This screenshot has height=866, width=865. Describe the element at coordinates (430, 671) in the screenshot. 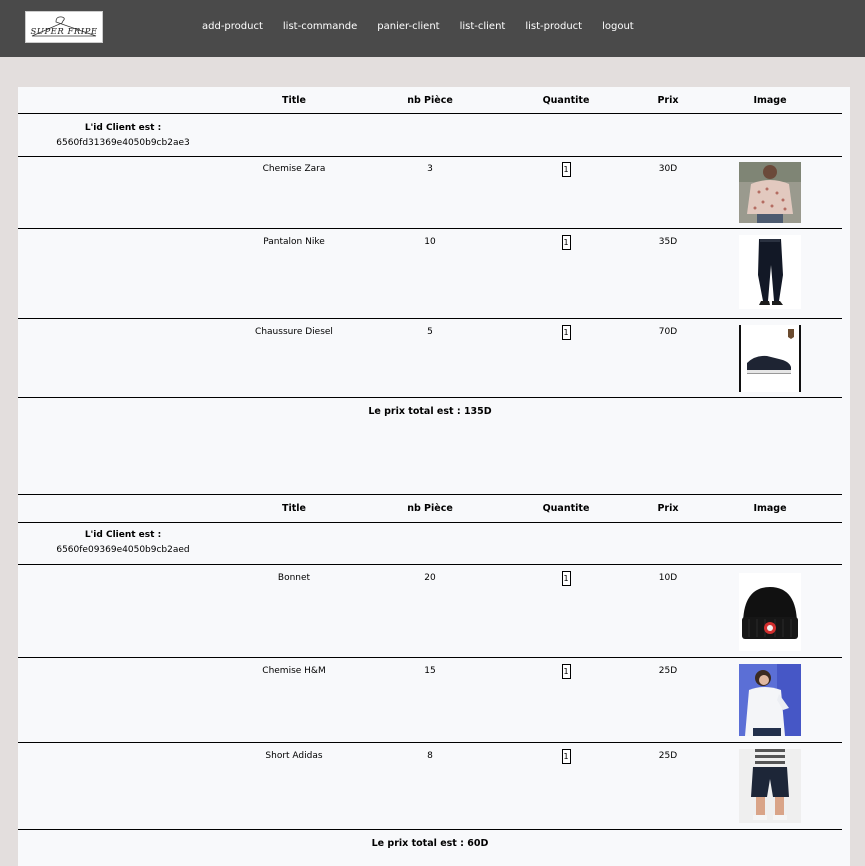

I see `item-nb-piece: 15` at that location.